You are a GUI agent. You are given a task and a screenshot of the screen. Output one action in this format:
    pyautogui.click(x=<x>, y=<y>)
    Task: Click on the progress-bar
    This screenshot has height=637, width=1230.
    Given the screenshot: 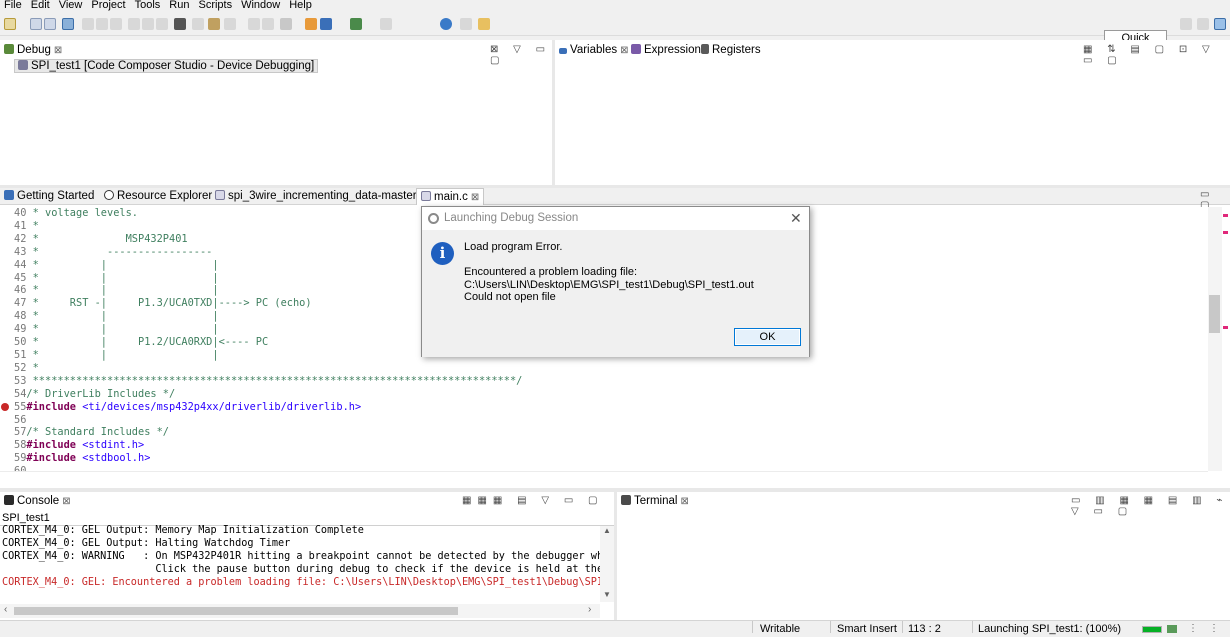 What is the action you would take?
    pyautogui.click(x=1152, y=629)
    